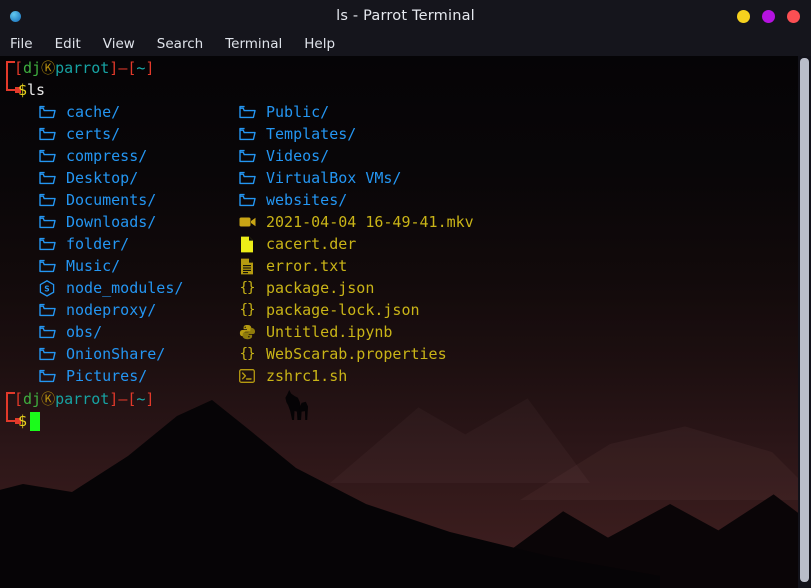  What do you see at coordinates (319, 44) in the screenshot?
I see `menu-item-help: Help` at bounding box center [319, 44].